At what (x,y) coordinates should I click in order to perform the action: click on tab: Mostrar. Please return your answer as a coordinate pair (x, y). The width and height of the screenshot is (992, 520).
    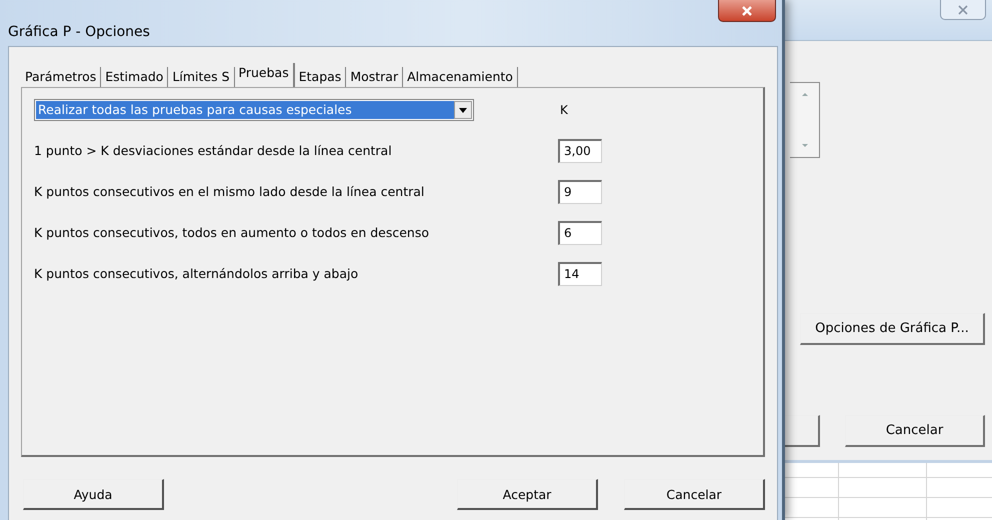
    Looking at the image, I should click on (375, 77).